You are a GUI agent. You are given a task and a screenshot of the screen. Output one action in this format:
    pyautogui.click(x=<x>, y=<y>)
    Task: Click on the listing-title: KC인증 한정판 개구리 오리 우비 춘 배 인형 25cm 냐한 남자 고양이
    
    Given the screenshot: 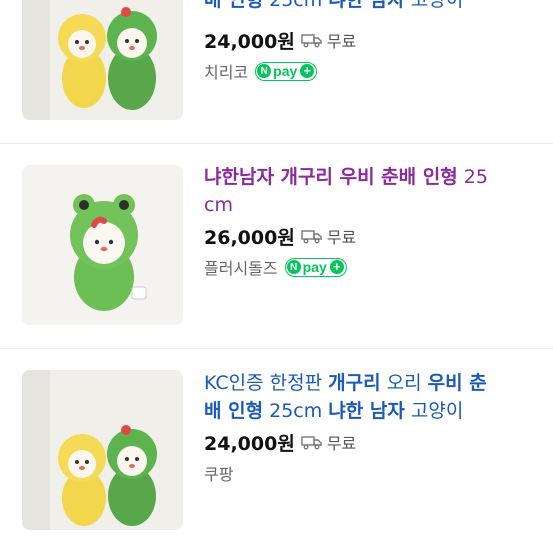 What is the action you would take?
    pyautogui.click(x=369, y=397)
    